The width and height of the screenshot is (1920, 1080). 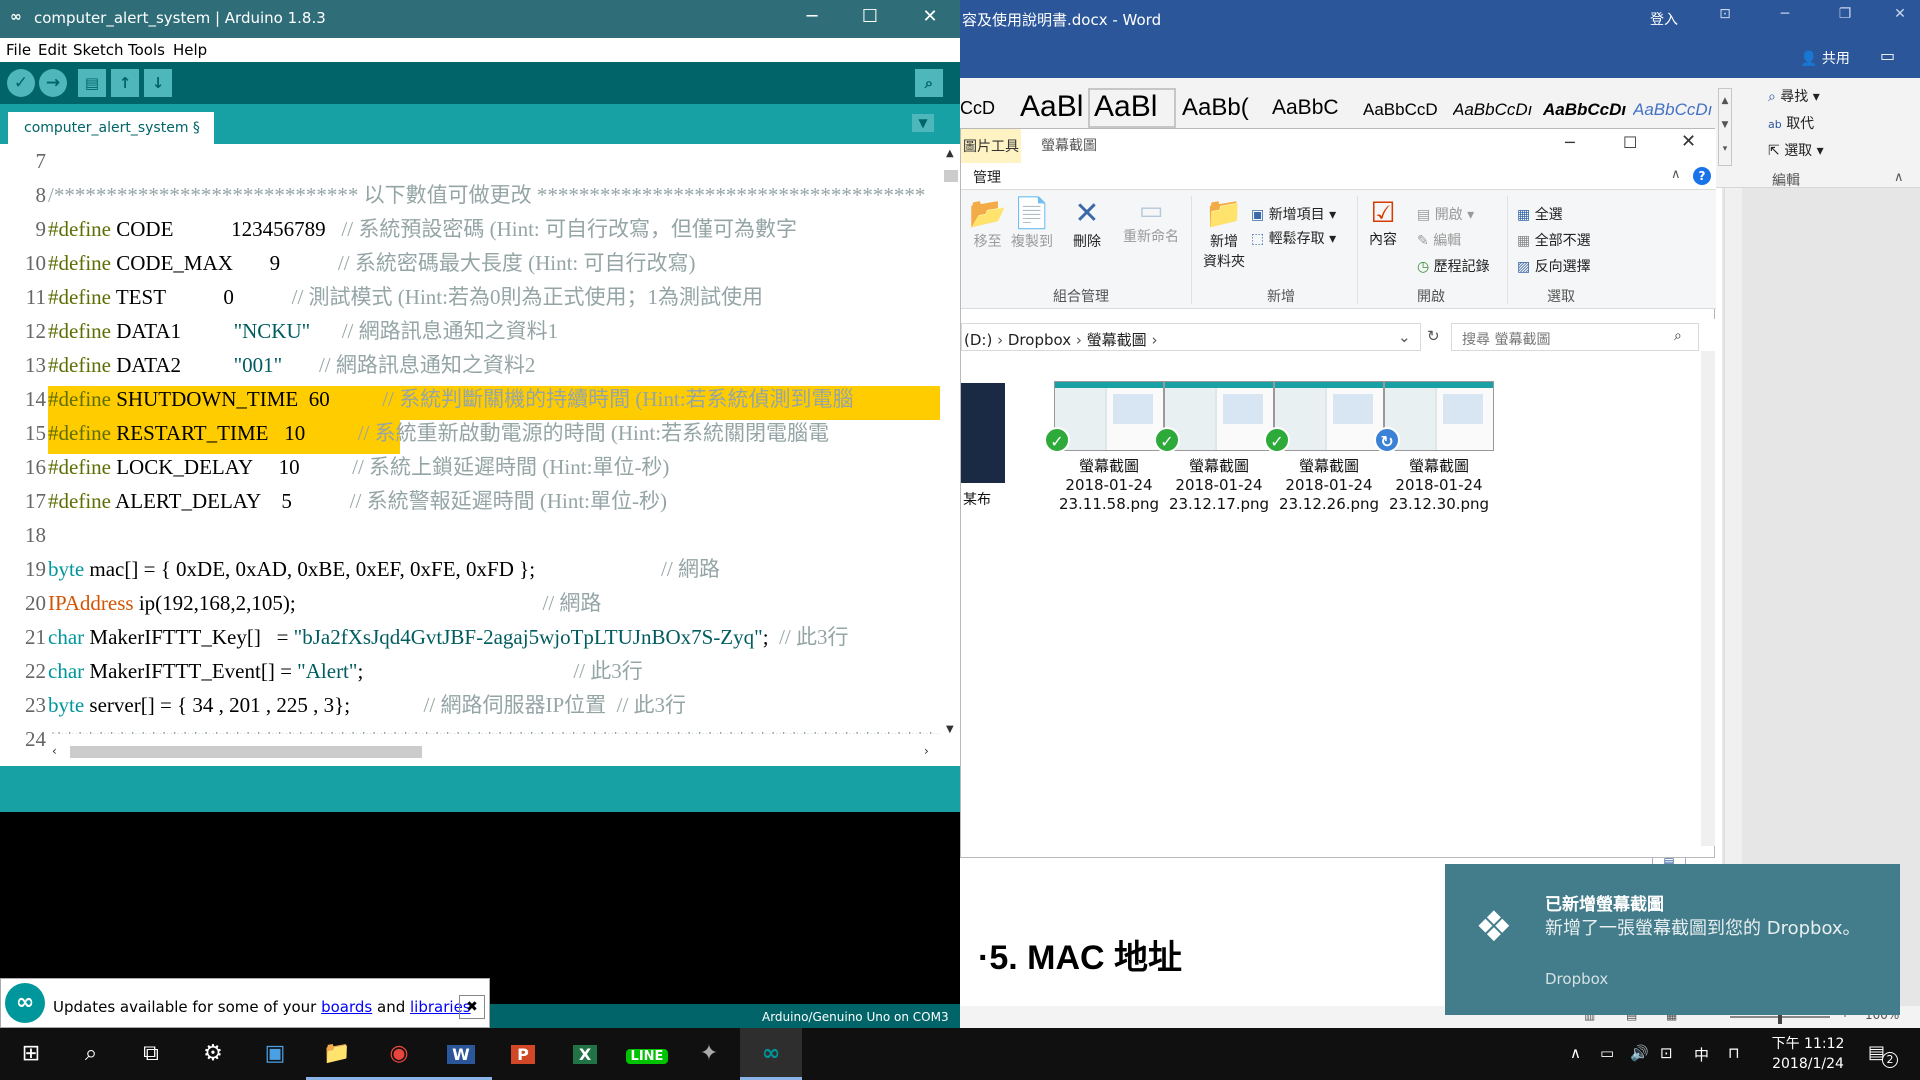 I want to click on menu-edit: Edit, so click(x=52, y=50).